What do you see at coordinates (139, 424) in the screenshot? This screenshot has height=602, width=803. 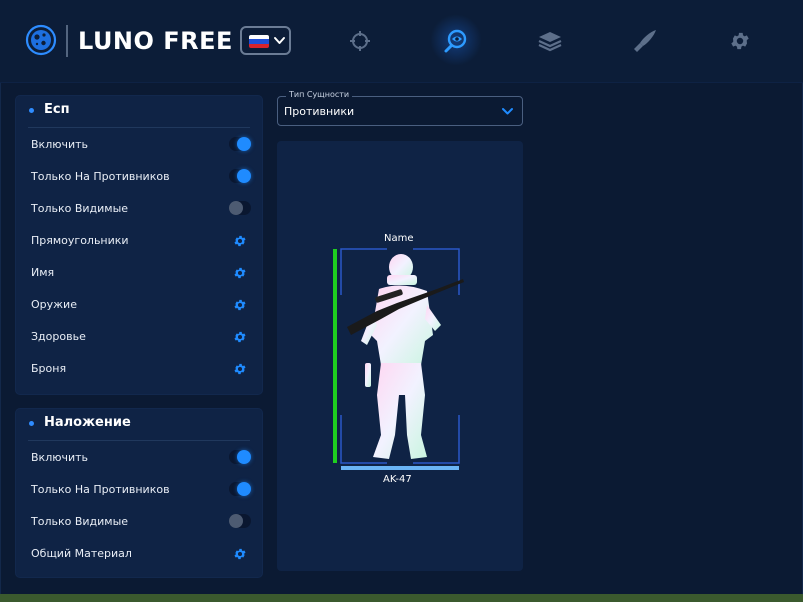 I see `overlay-panel-header: Наложение` at bounding box center [139, 424].